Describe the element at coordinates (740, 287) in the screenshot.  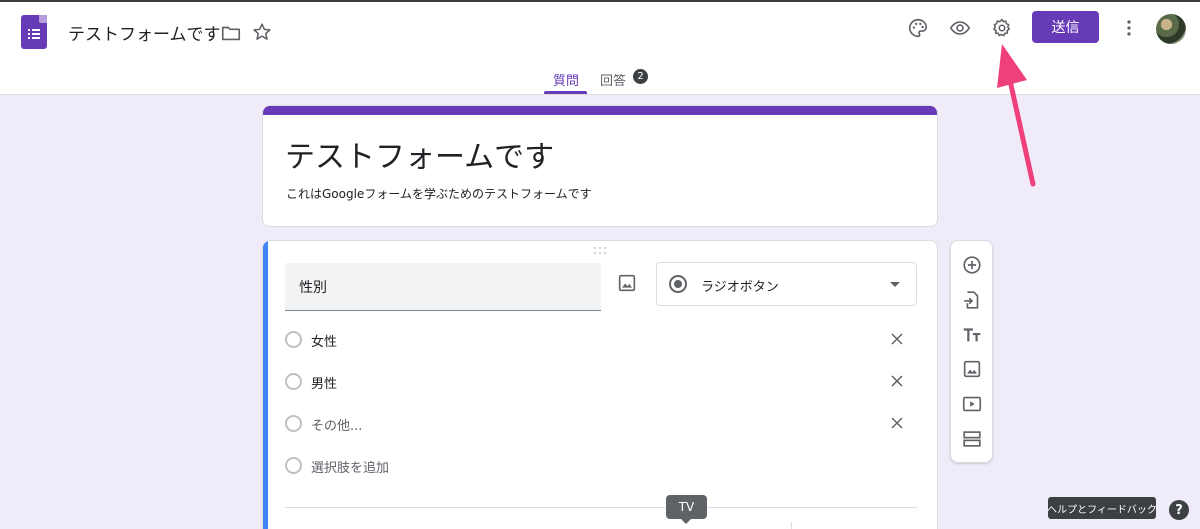
I see `question-type-label: ラジオボタン` at that location.